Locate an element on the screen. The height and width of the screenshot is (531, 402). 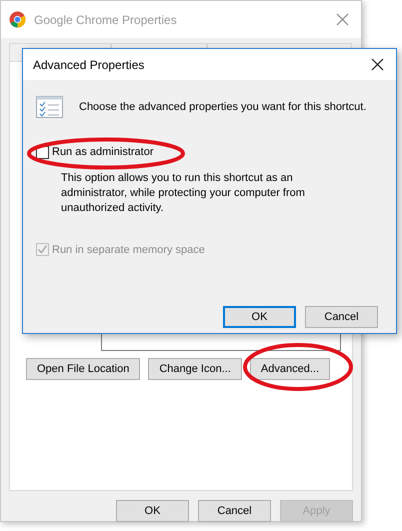
checkbox-label: Run in separate memory space is located at coordinates (128, 250).